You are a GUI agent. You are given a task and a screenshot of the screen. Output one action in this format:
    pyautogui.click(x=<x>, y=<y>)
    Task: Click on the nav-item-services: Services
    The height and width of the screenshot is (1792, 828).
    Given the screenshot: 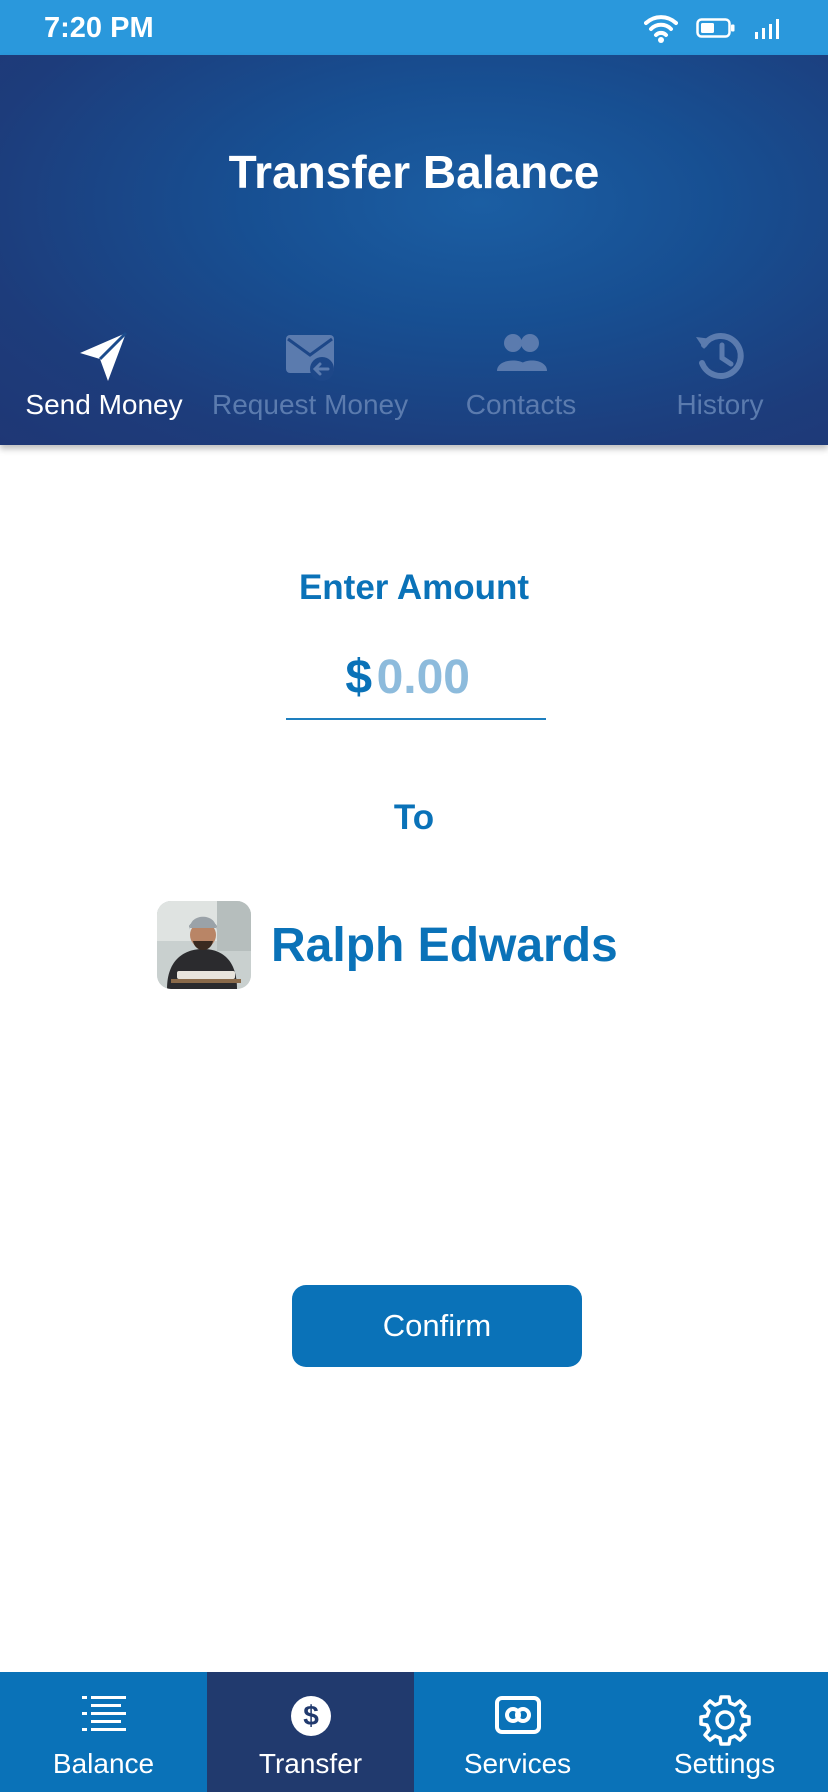 What is the action you would take?
    pyautogui.click(x=517, y=1732)
    